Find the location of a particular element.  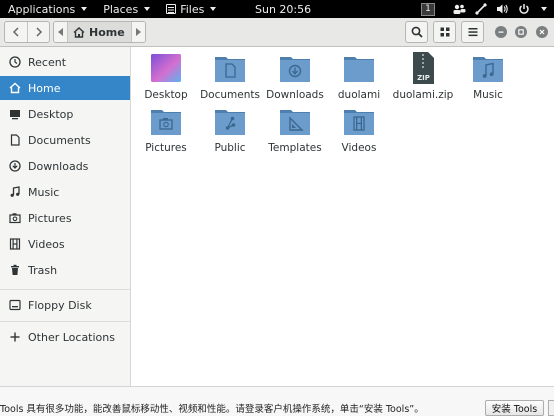

clock: Sun 20:56 is located at coordinates (283, 9).